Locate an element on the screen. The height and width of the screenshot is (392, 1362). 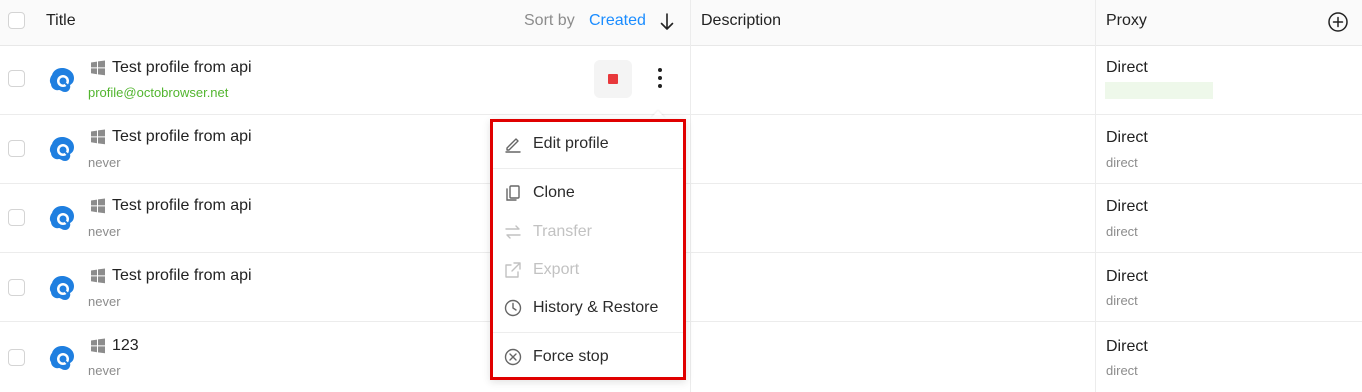
column-description-header: Description is located at coordinates (741, 21).